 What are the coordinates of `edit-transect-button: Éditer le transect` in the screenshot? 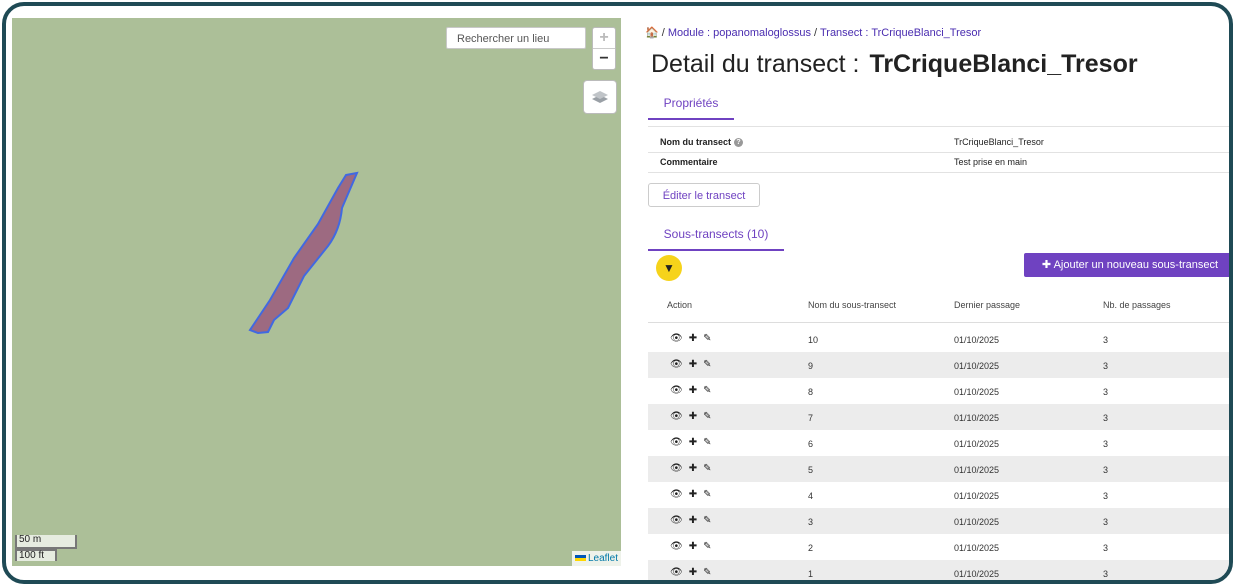 It's located at (704, 195).